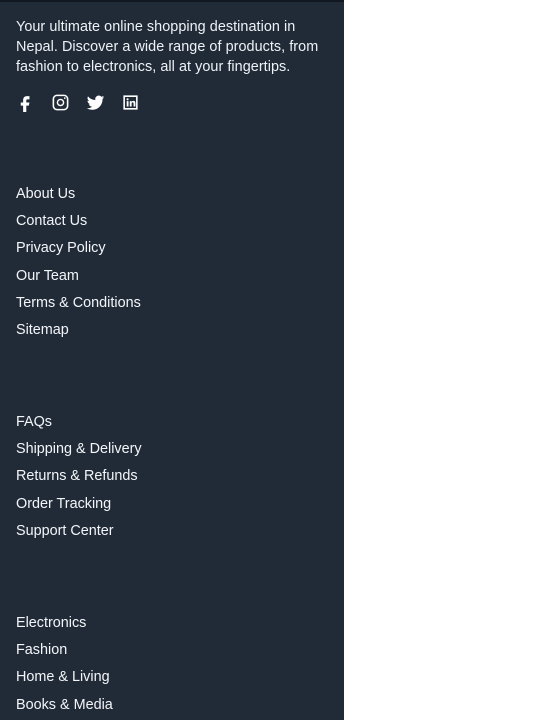 The height and width of the screenshot is (720, 533). Describe the element at coordinates (141, 251) in the screenshot. I see `privacy-policy-link: Privacy Policy` at that location.